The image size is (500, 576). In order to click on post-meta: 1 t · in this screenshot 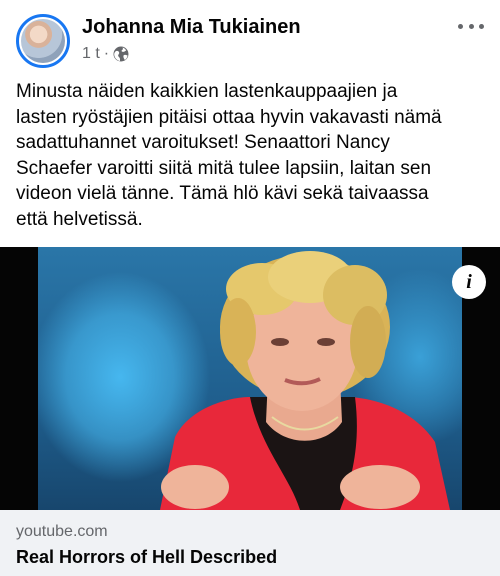, I will do `click(105, 54)`.